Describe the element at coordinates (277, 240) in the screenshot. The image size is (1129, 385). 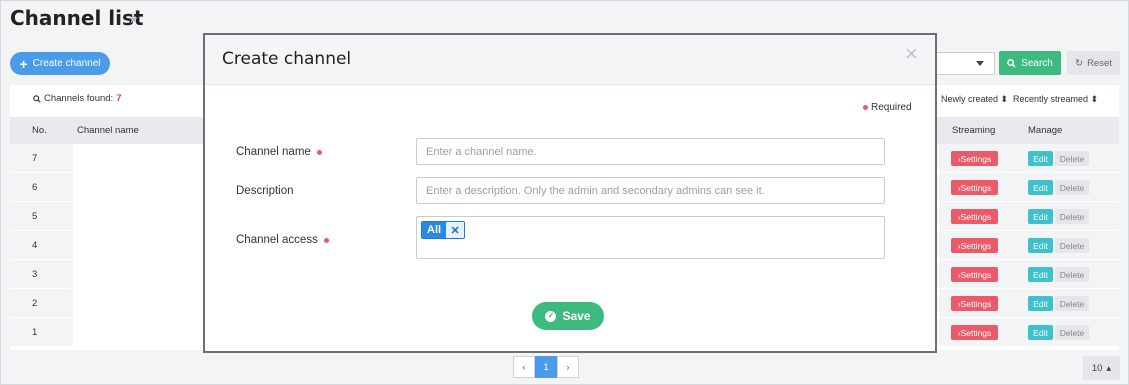
I see `channel-access-label-text: Channel access` at that location.